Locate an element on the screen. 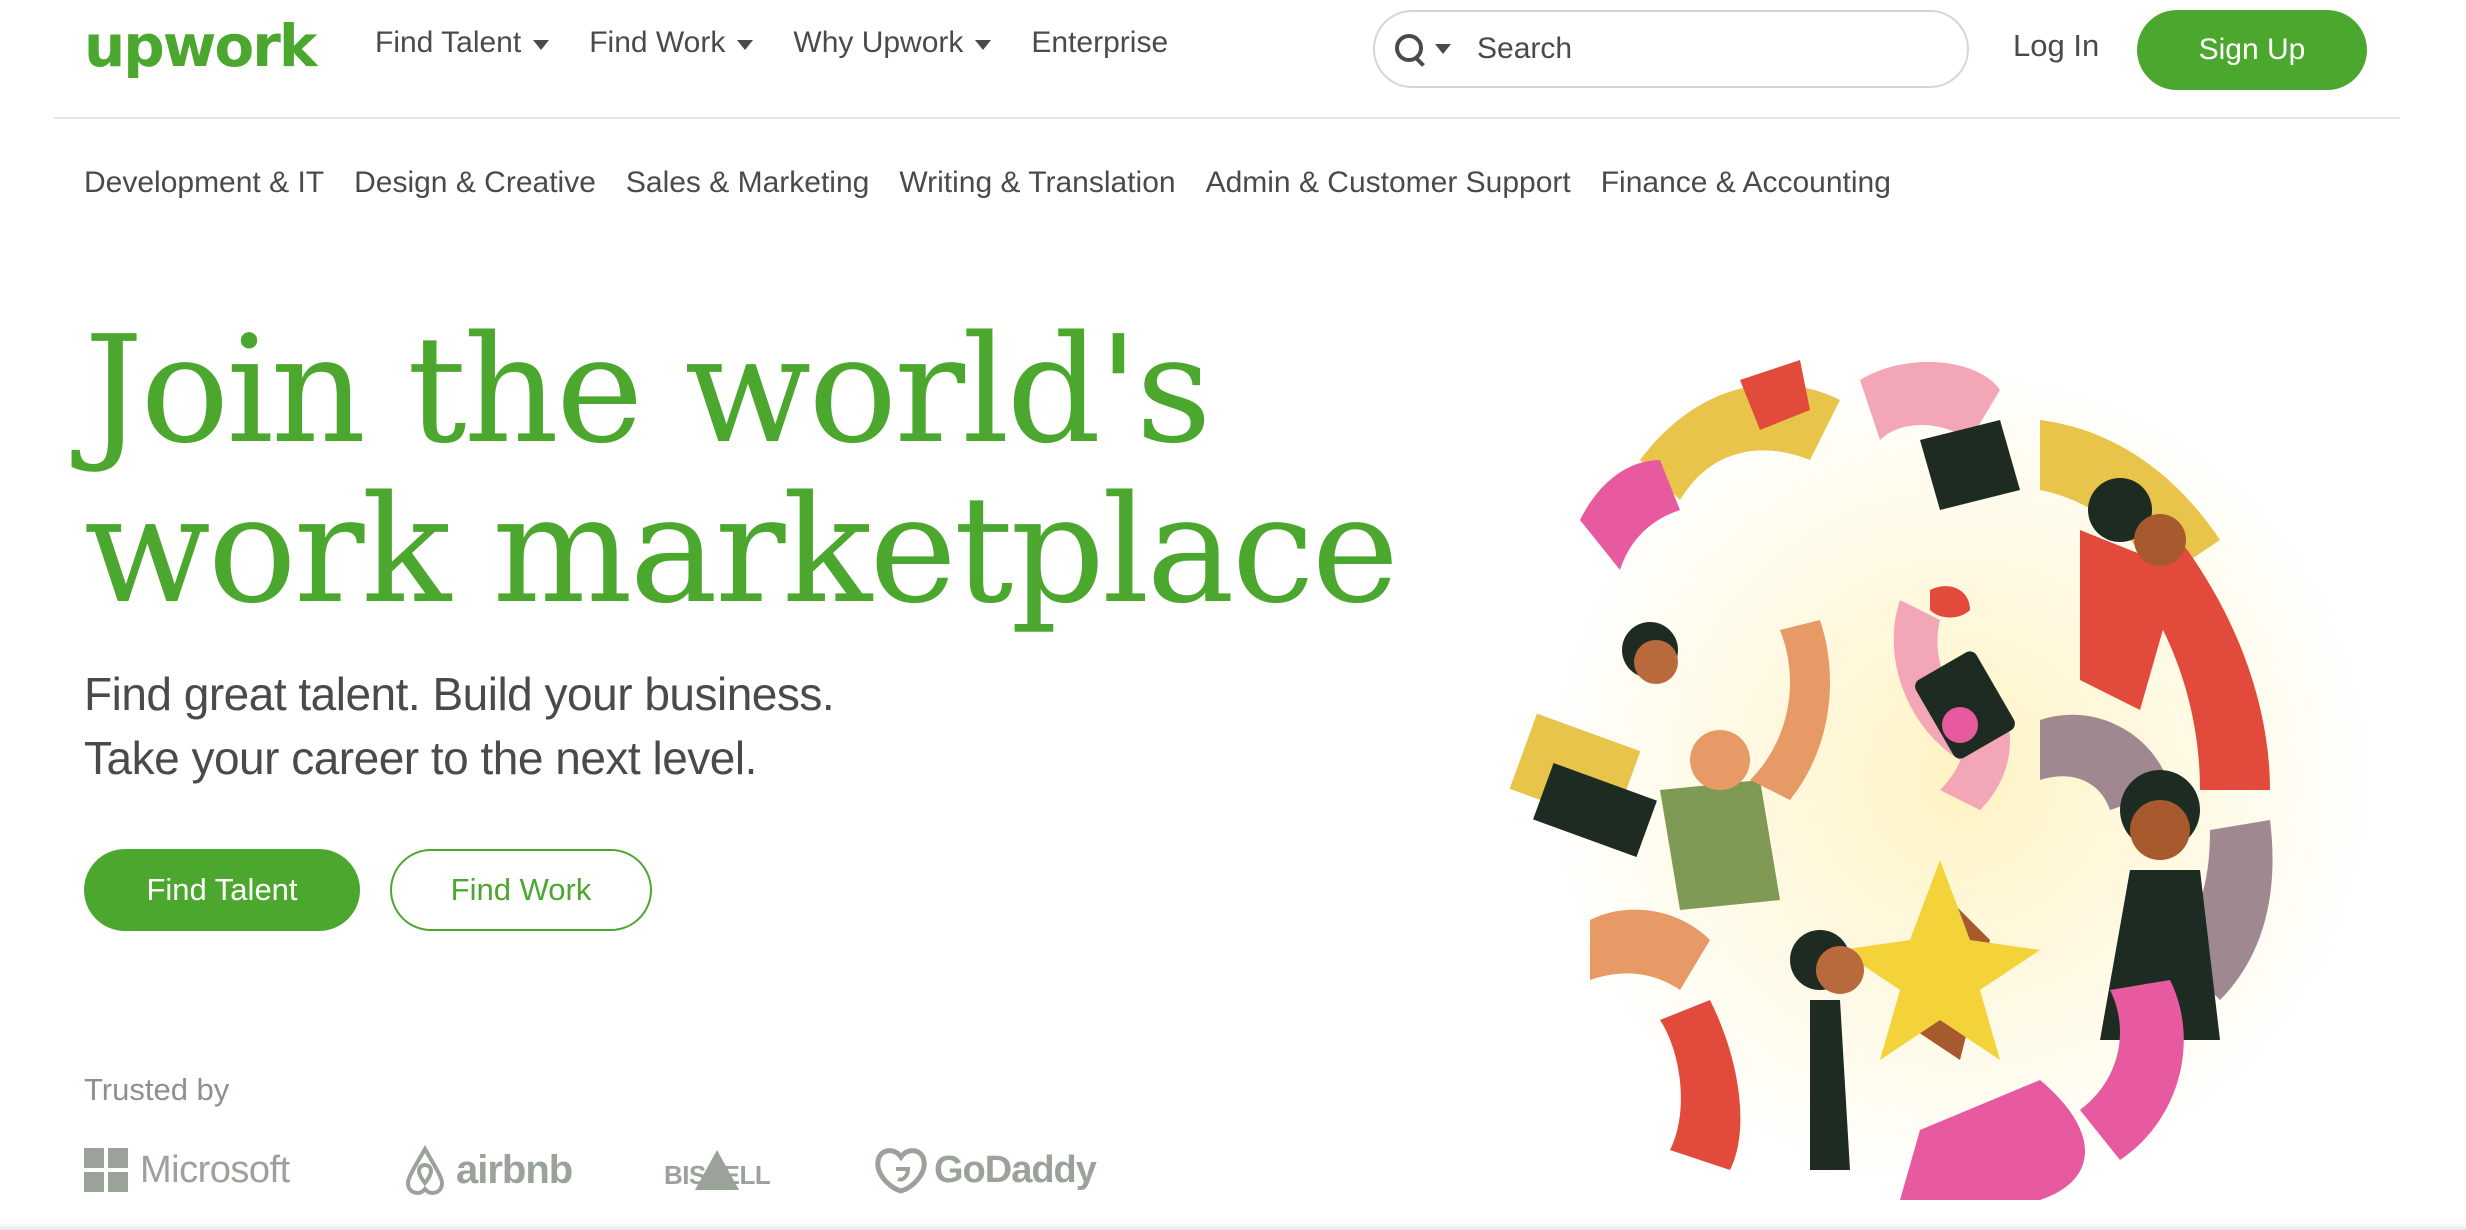  nav-why-upwork-label: Why Upwork is located at coordinates (878, 42).